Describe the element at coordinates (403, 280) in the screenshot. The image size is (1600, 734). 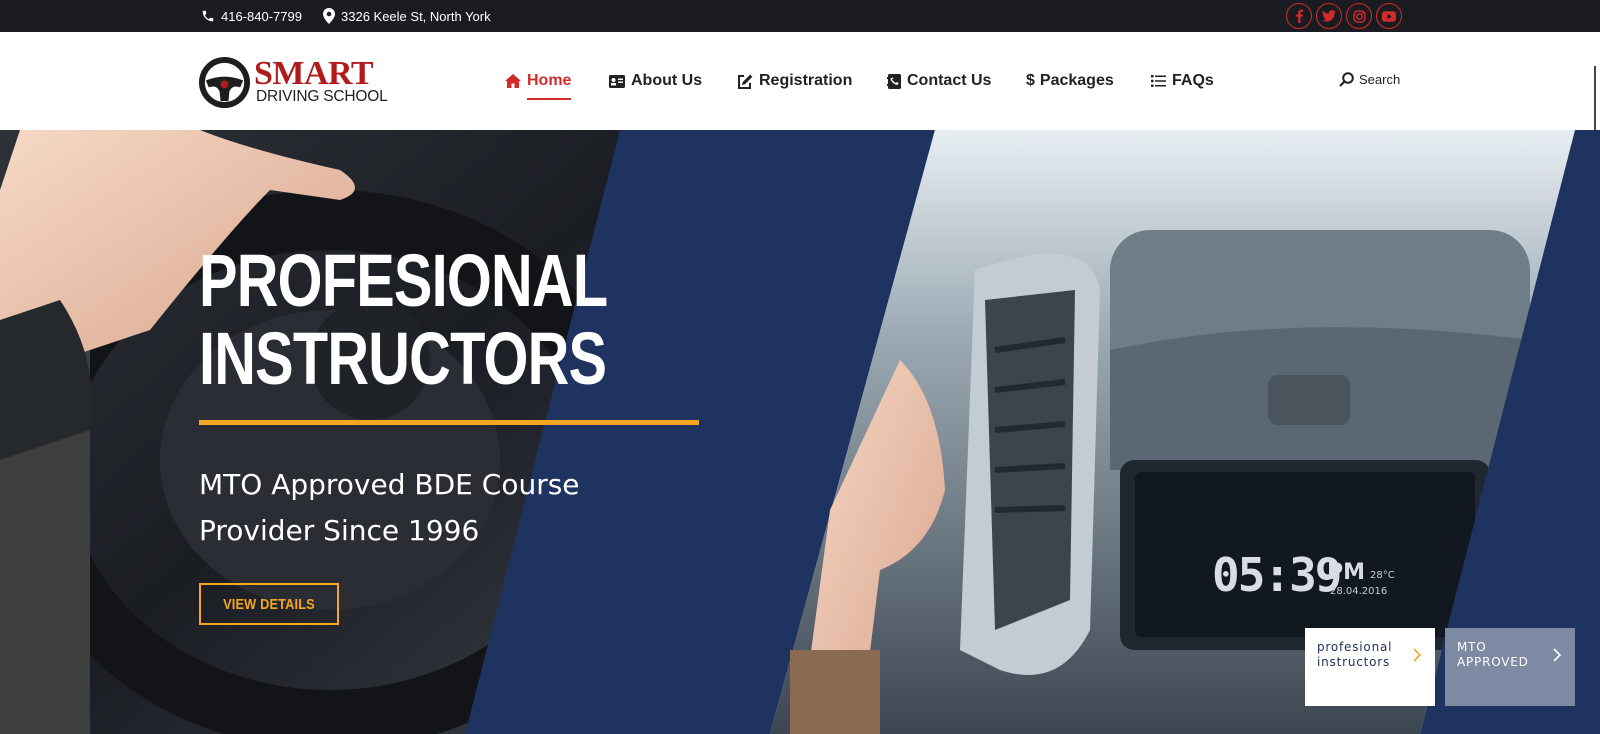
I see `hero-title-line1: PROFESIONAL` at that location.